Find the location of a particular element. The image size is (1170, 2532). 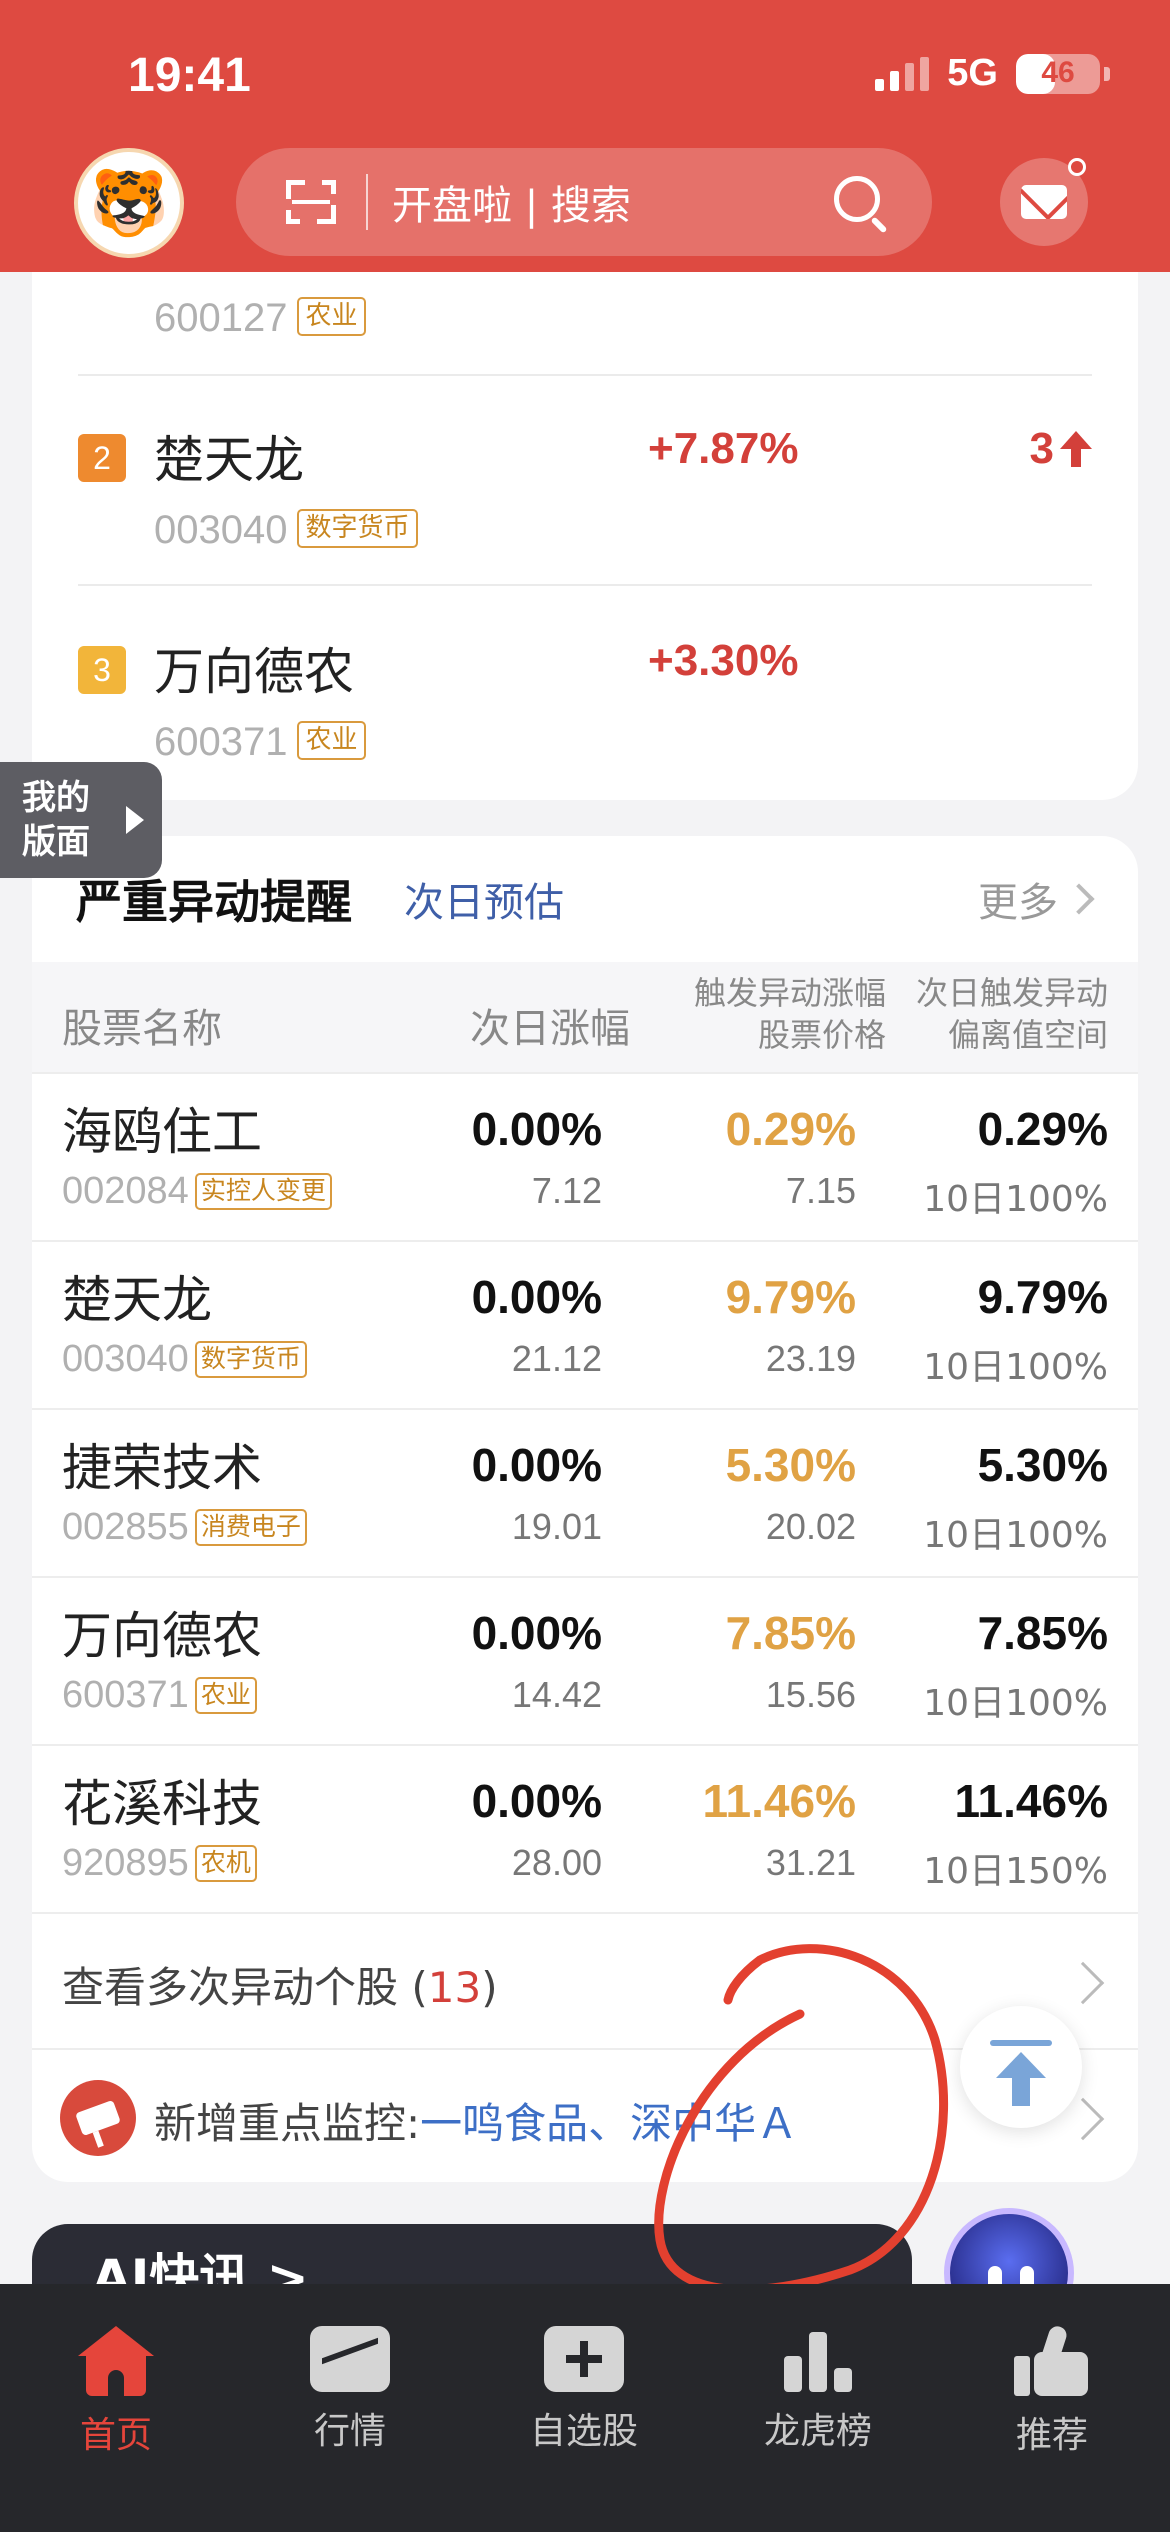

signal-icon is located at coordinates (902, 73).